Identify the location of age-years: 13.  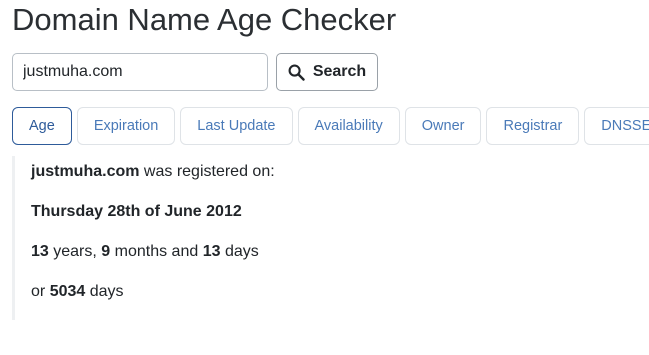
(40, 251).